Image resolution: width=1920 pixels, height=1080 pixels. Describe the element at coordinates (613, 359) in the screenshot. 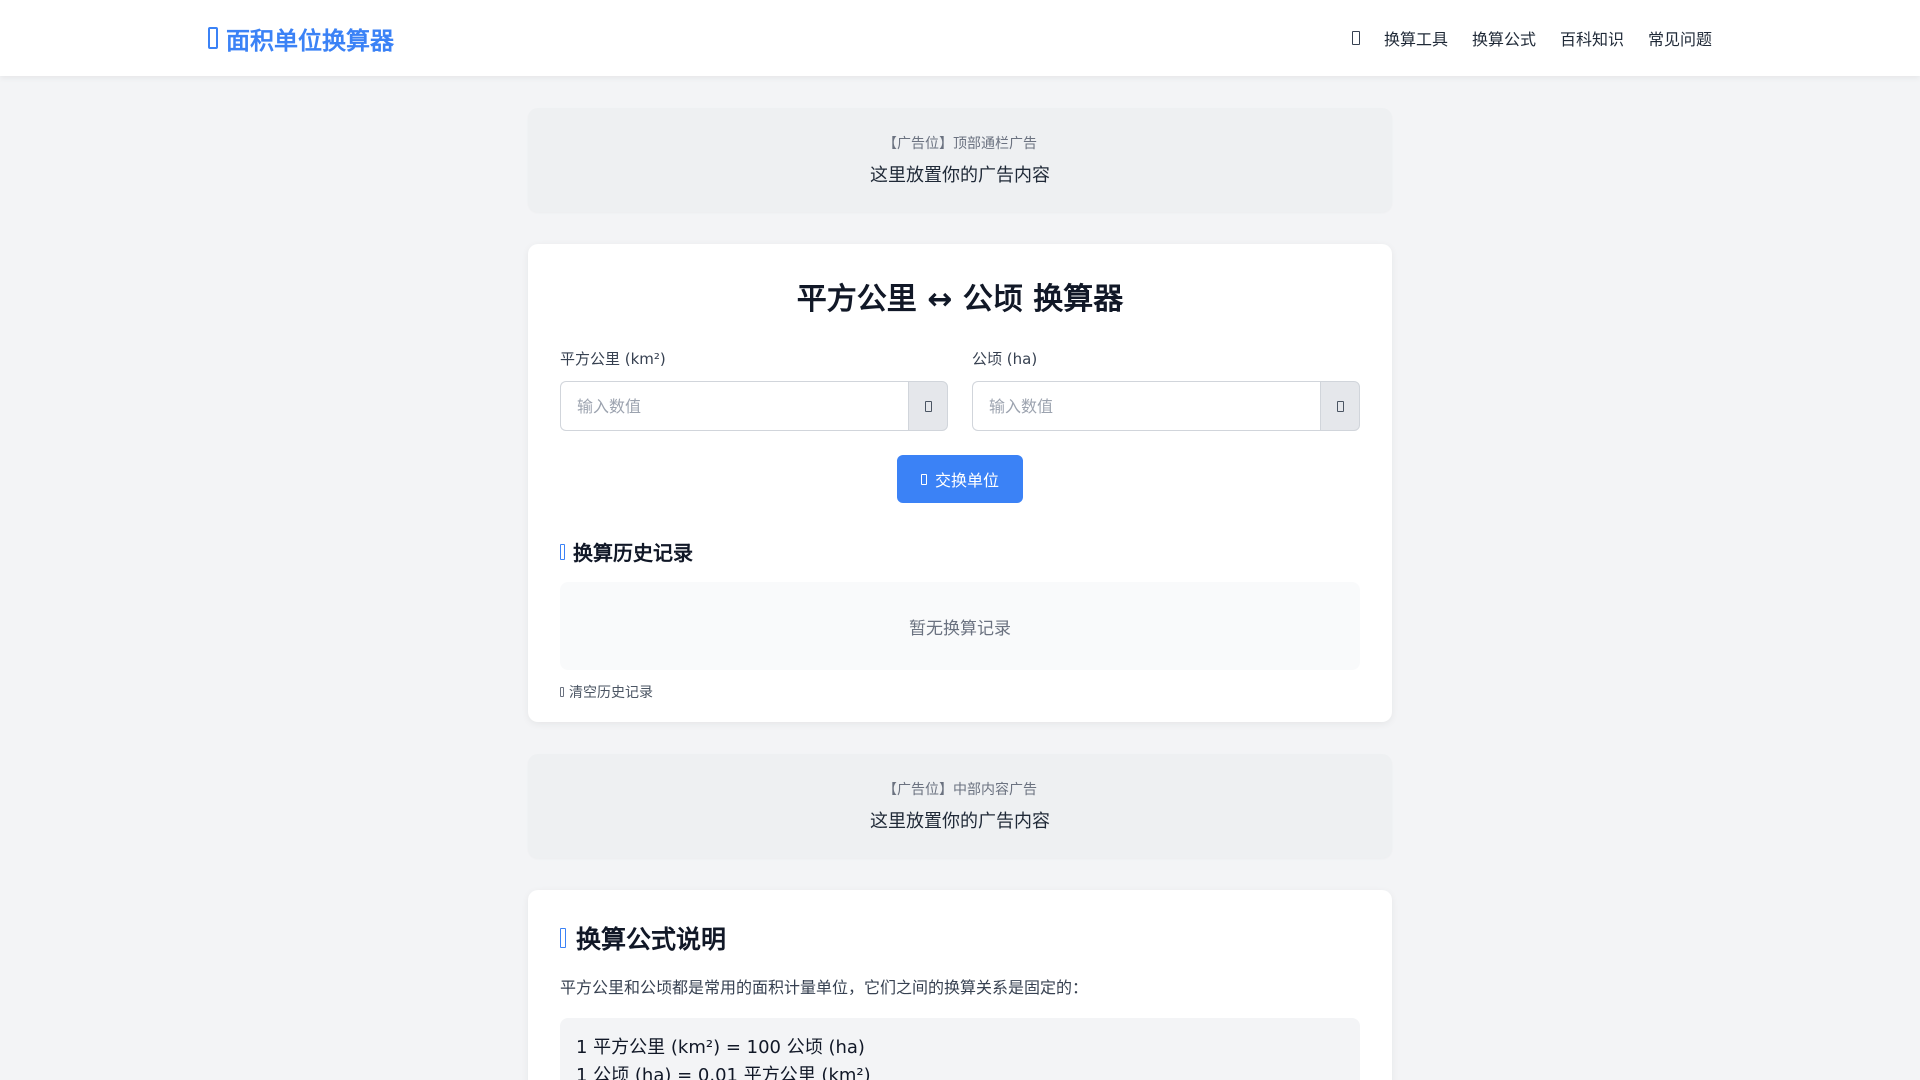

I see `km2-label: 平方公里 (km²)` at that location.